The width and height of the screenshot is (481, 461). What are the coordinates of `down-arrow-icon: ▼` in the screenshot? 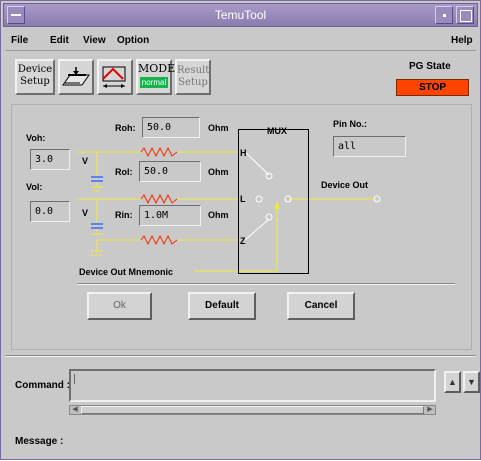 It's located at (471, 382).